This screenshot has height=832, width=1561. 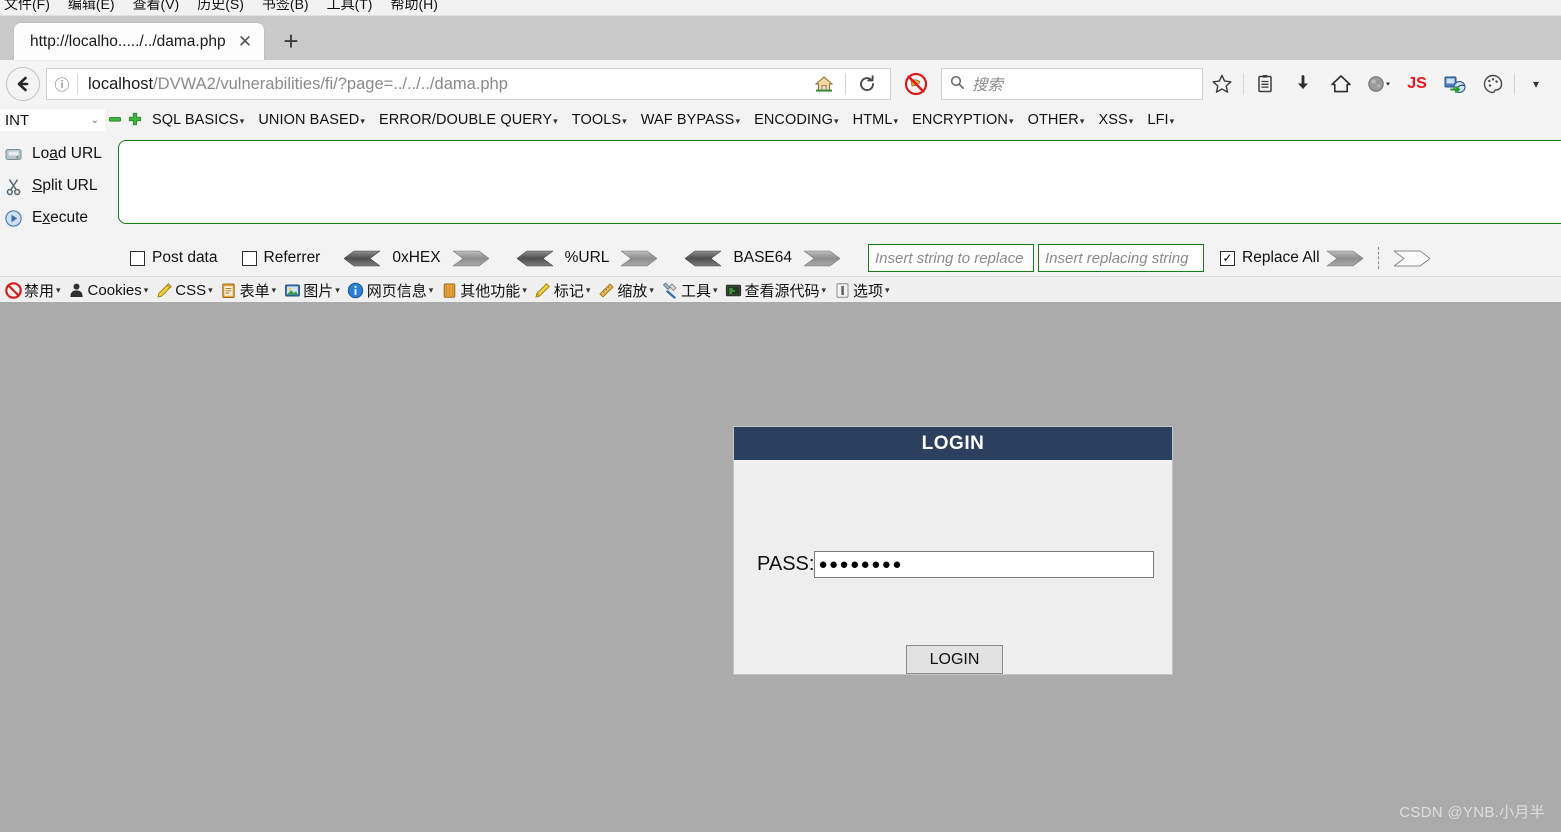 I want to click on js-icon: JS, so click(x=1417, y=84).